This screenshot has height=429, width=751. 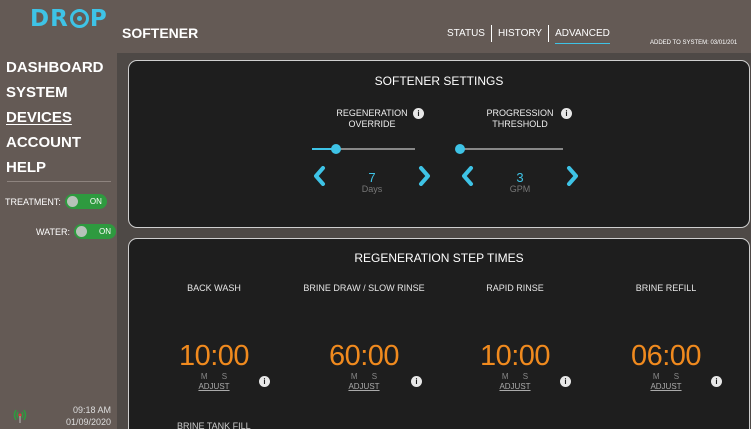 What do you see at coordinates (364, 288) in the screenshot?
I see `step-name: BRINE DRAW / SLOW RINSE` at bounding box center [364, 288].